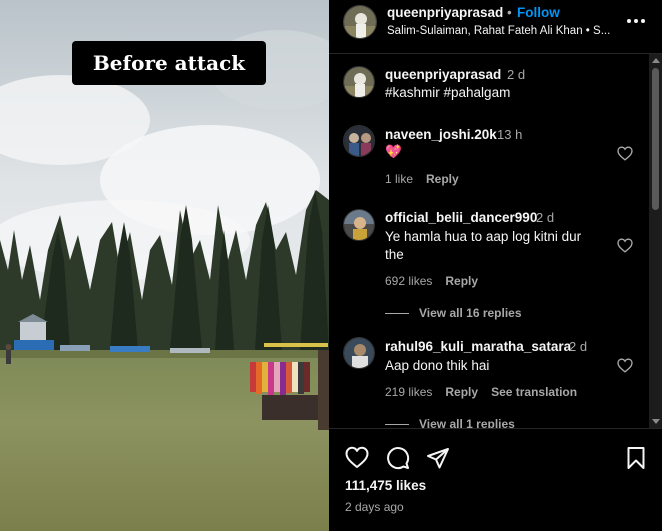 Image resolution: width=662 pixels, height=531 pixels. Describe the element at coordinates (448, 92) in the screenshot. I see `caption-text: #kashmir #pahalgam` at that location.